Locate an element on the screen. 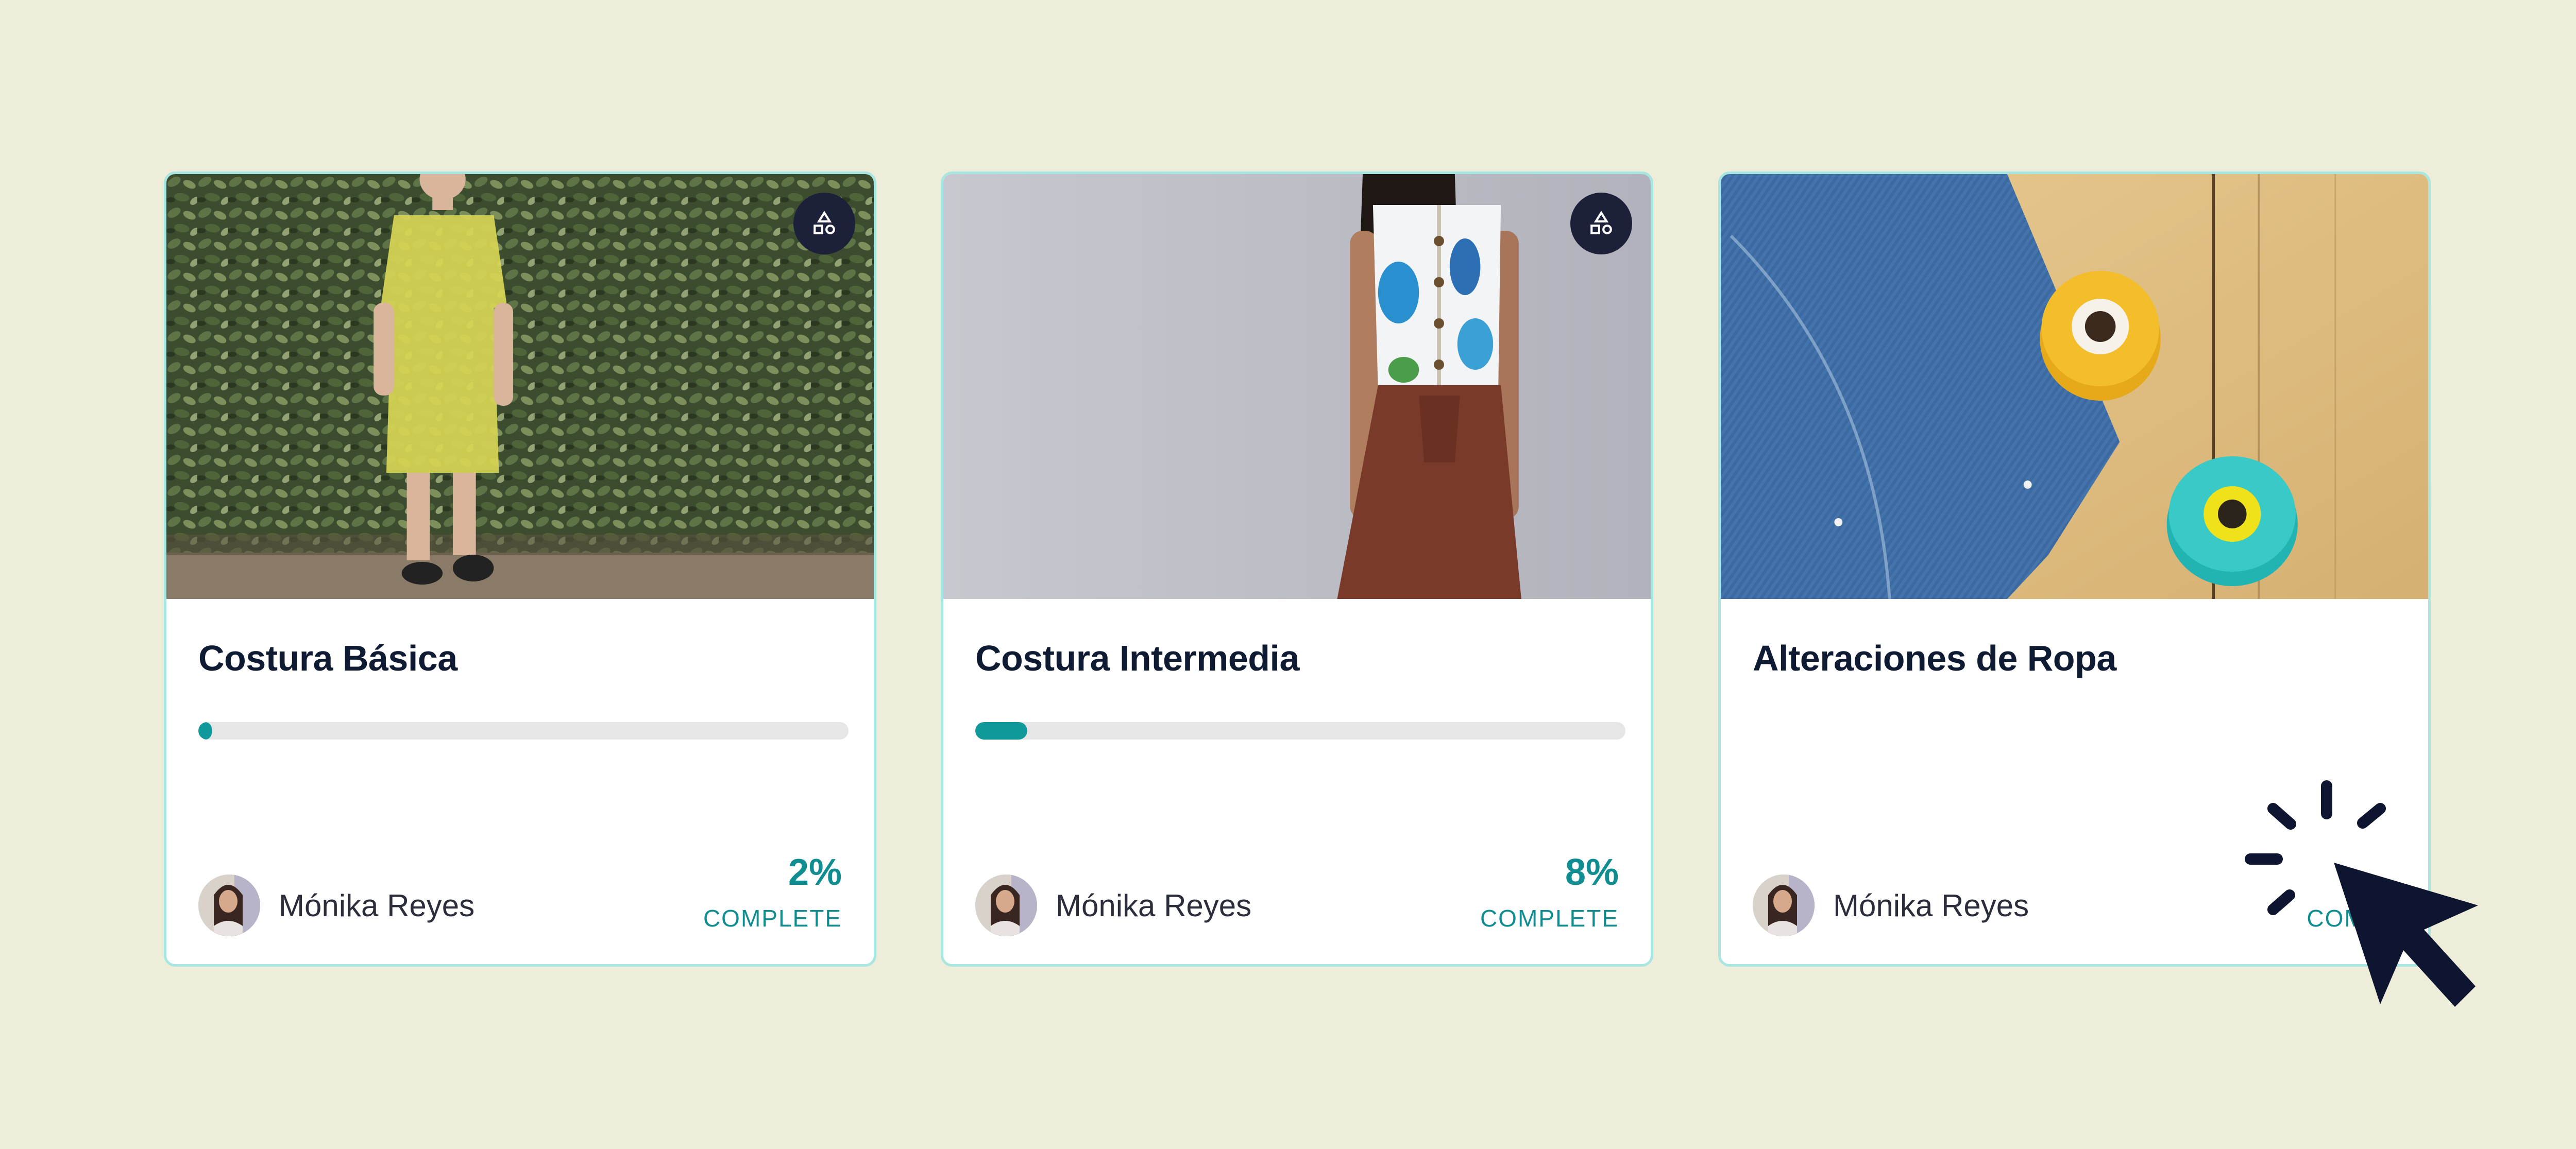 Image resolution: width=2576 pixels, height=1149 pixels. cursor-overlay is located at coordinates (2361, 893).